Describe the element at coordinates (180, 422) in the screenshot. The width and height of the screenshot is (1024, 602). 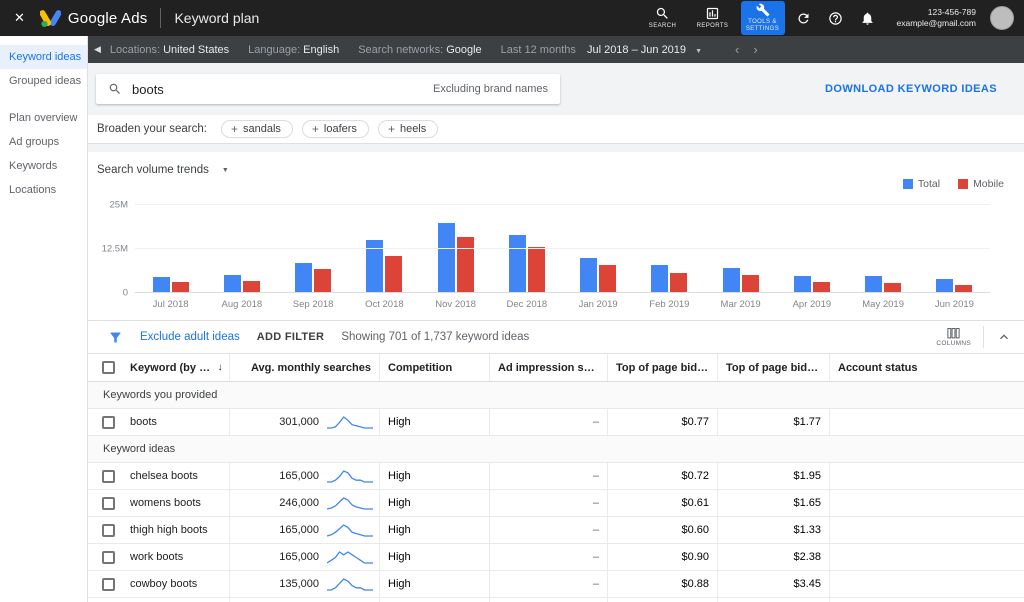
I see `keyword-cell: boots` at that location.